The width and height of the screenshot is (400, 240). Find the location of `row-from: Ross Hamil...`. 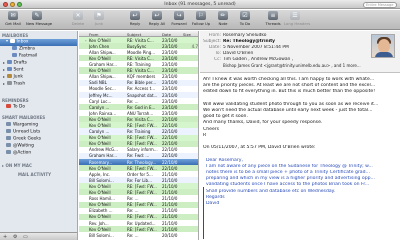

row-from: Ross Hamil... is located at coordinates (102, 199).